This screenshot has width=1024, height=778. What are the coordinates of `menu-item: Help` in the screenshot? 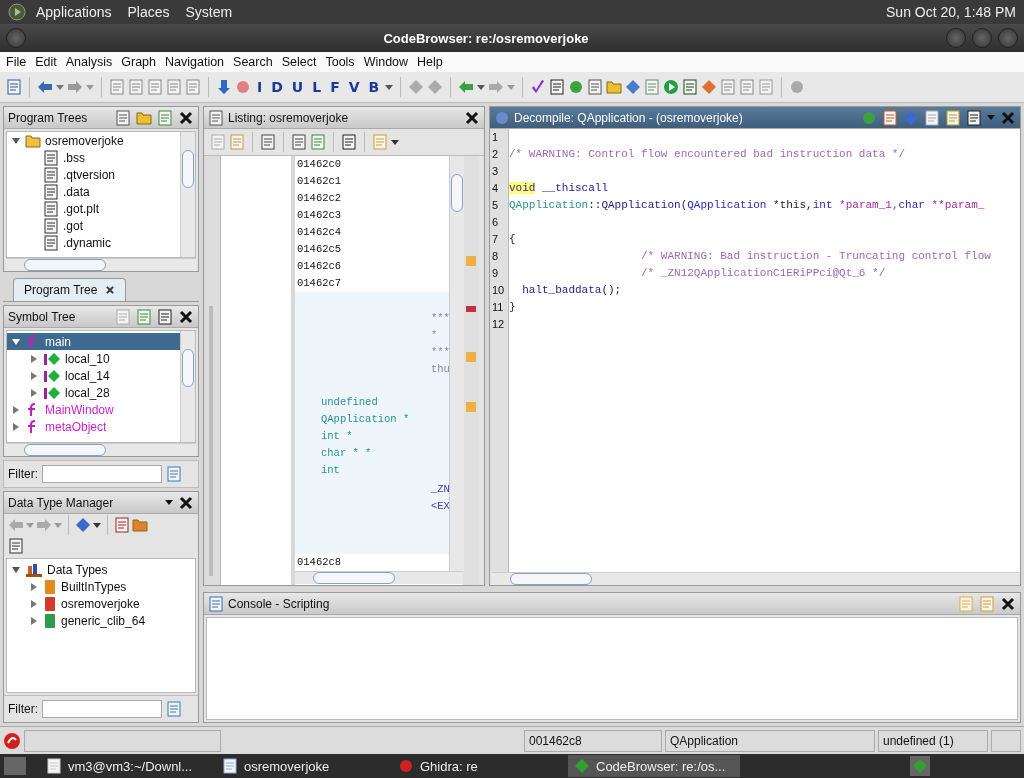 It's located at (430, 62).